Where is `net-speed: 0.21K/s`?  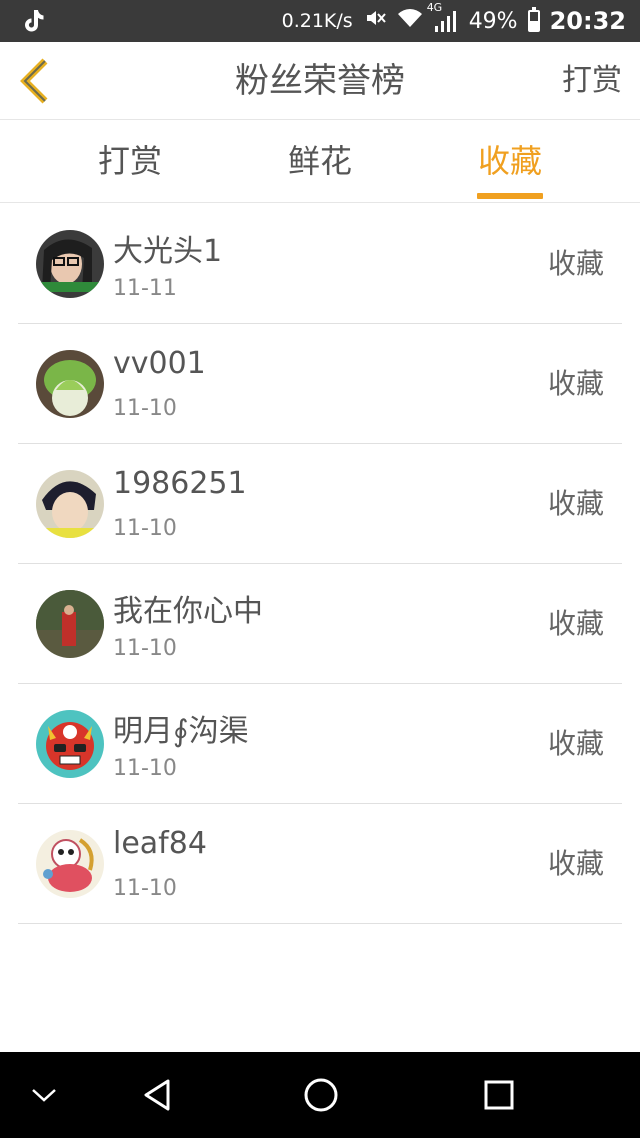 net-speed: 0.21K/s is located at coordinates (317, 21).